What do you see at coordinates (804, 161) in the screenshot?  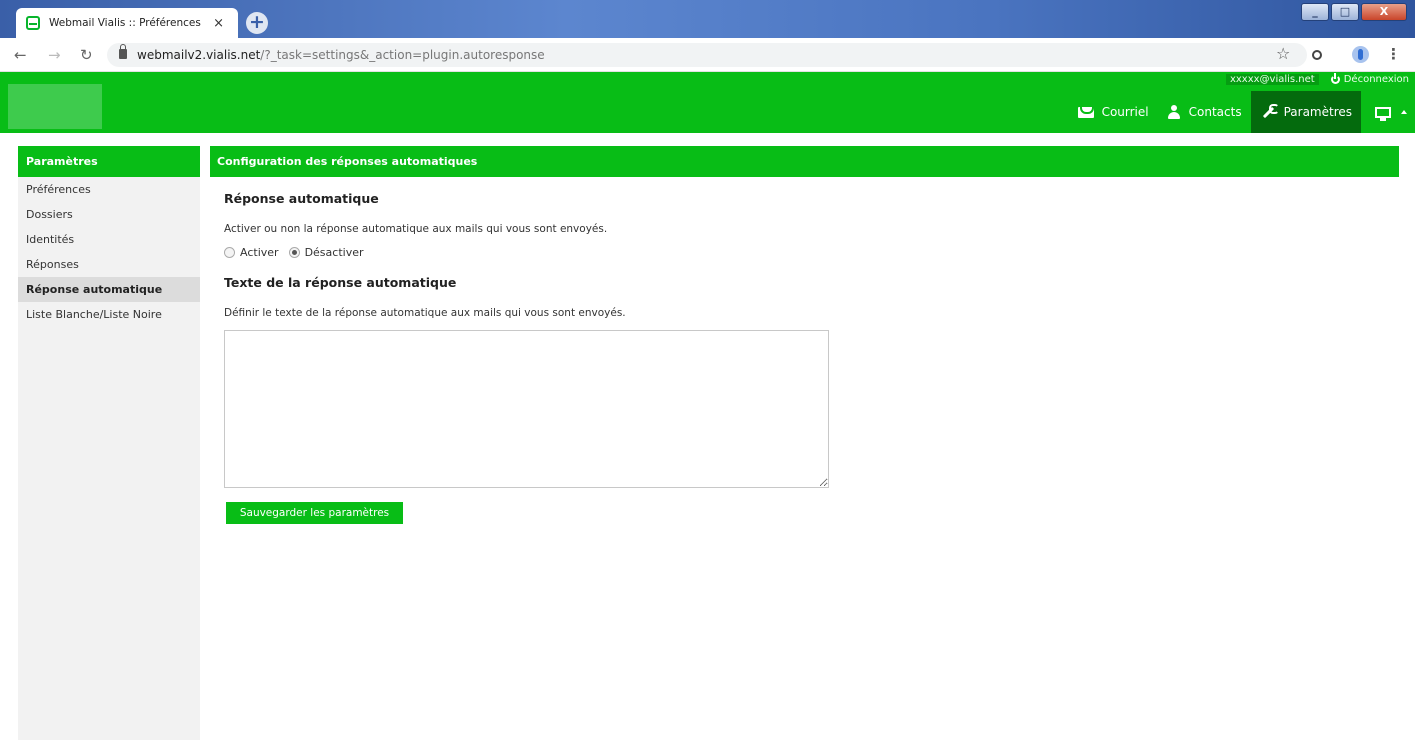 I see `content-header: Configuration des réponses automatiques` at bounding box center [804, 161].